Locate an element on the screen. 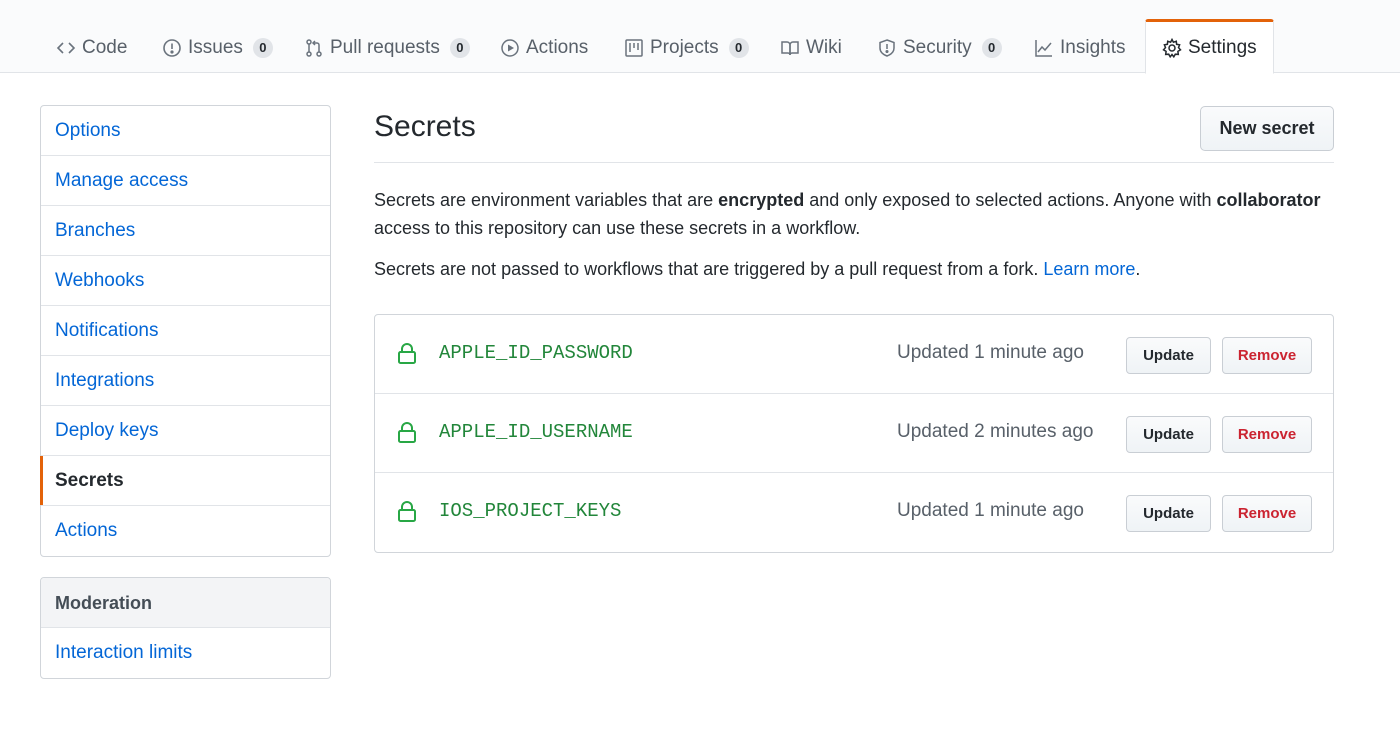 The width and height of the screenshot is (1400, 732). play-icon is located at coordinates (510, 48).